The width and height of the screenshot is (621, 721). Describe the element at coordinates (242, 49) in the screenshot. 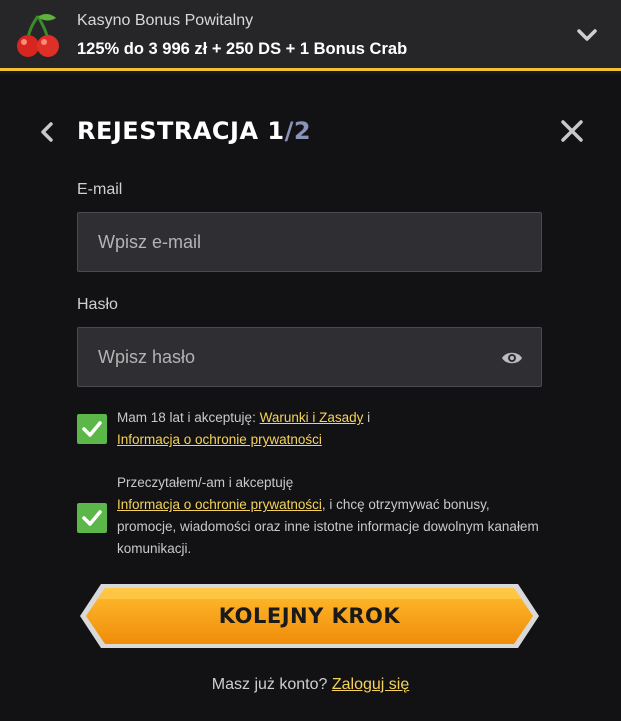

I see `banner-offer: 125% do 3 996 zł + 250 DS + 1 Bonus Crab` at that location.